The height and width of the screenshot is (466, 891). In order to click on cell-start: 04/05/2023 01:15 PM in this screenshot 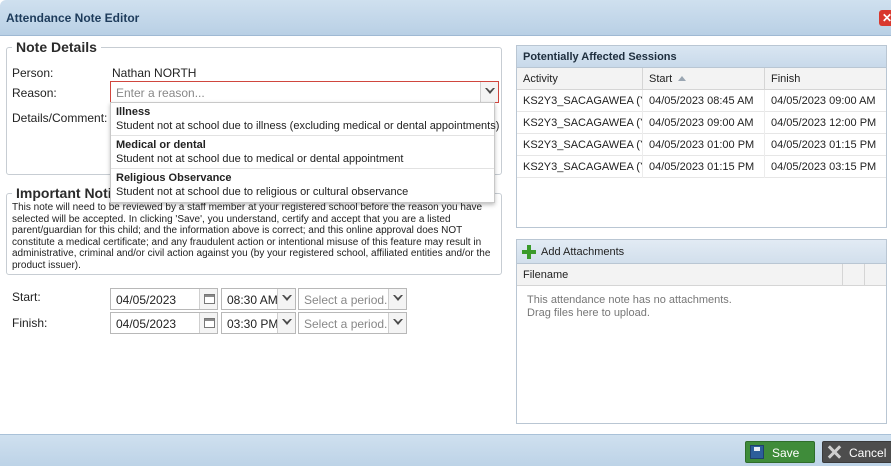, I will do `click(704, 167)`.